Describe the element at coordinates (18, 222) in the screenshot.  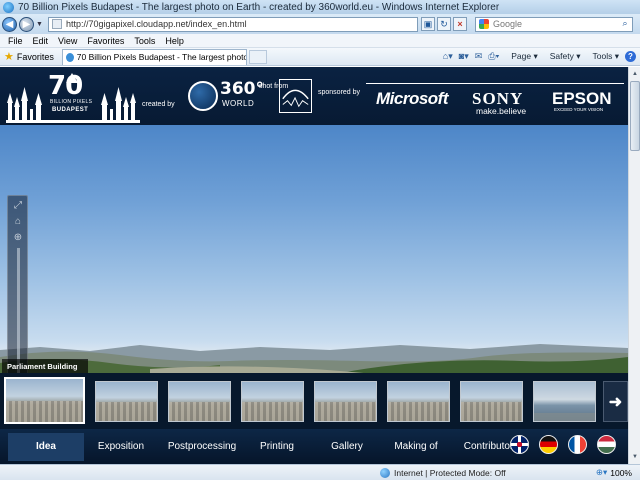
I see `home-view-icon: ⌂` at that location.